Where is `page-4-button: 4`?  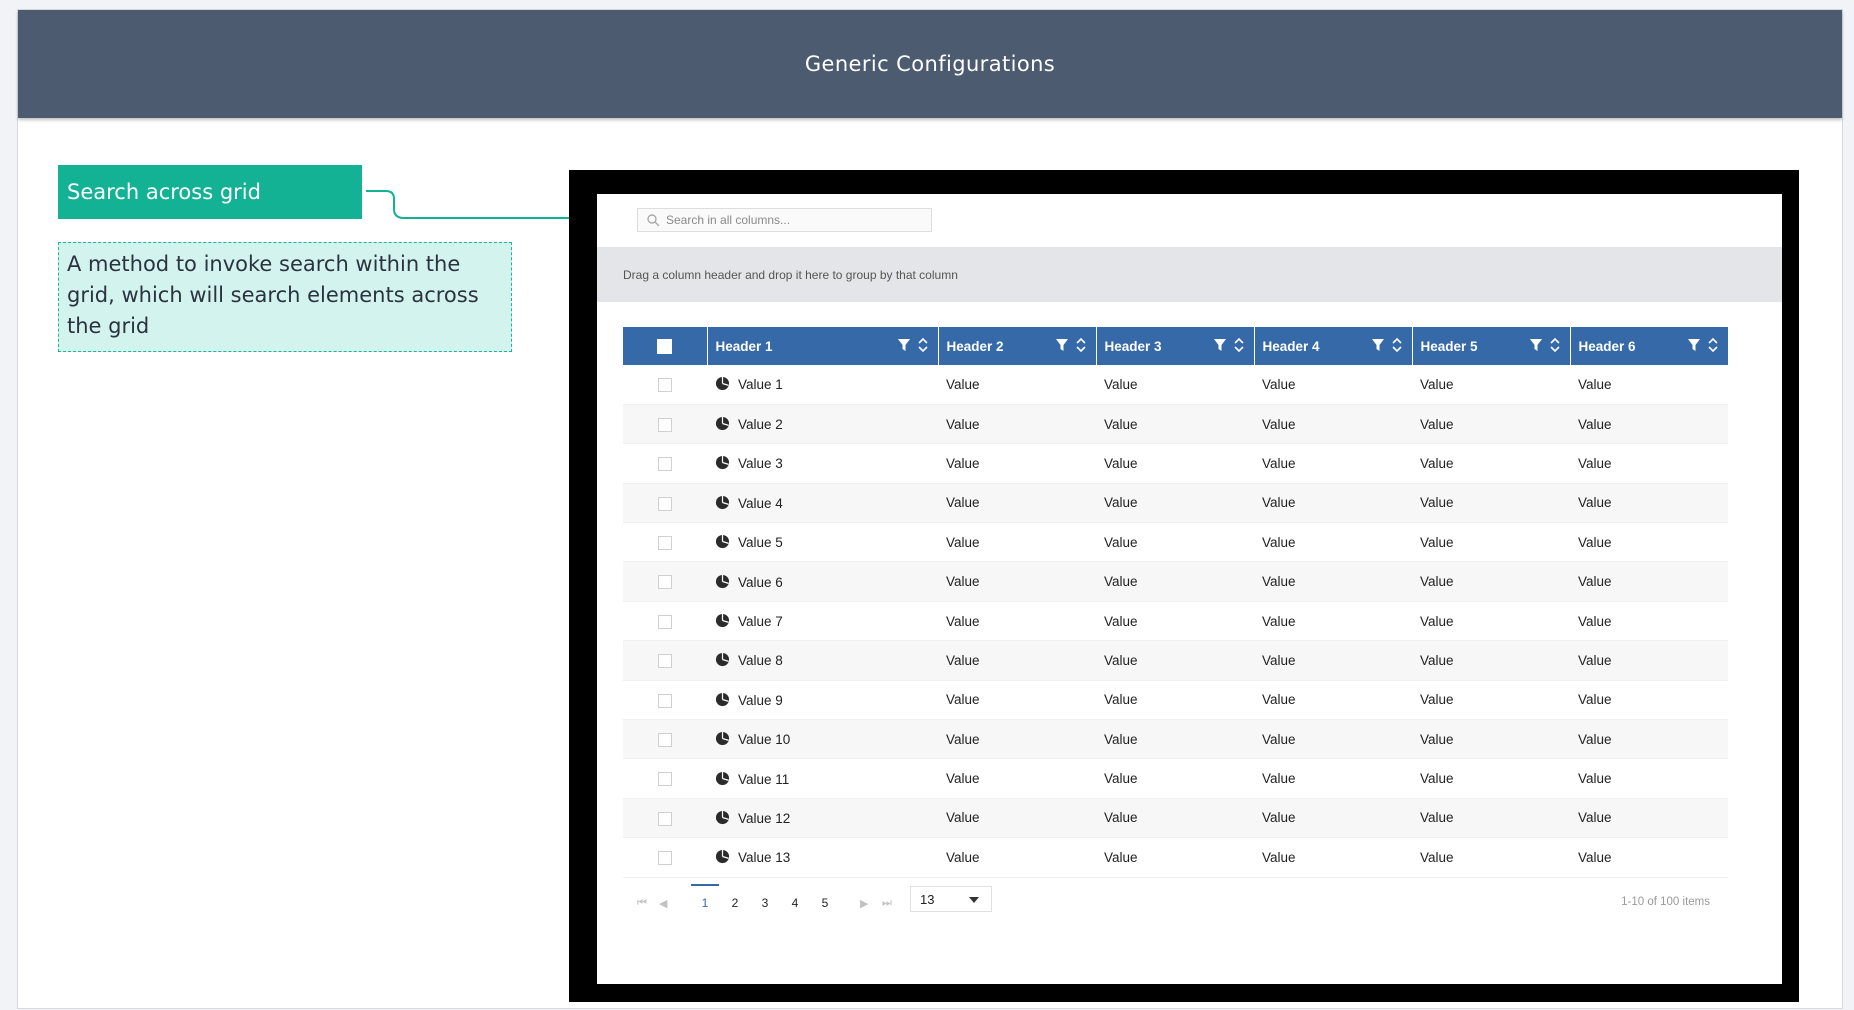
page-4-button: 4 is located at coordinates (795, 903).